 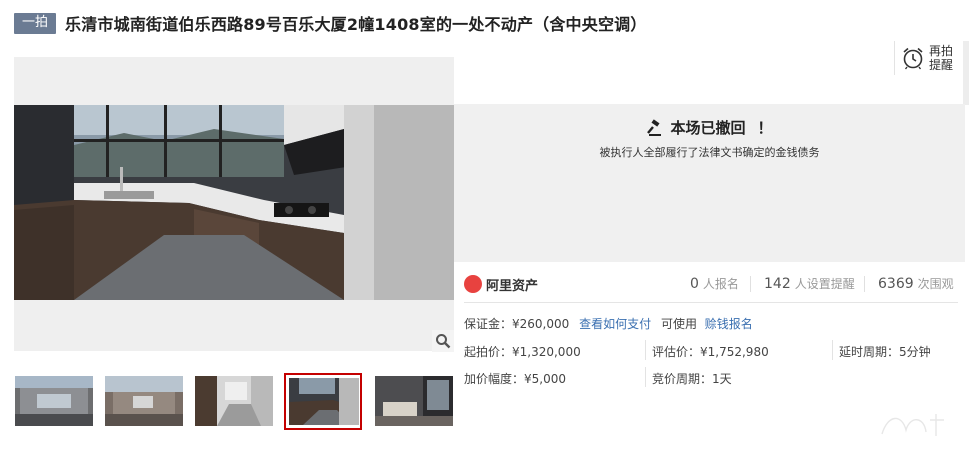 What do you see at coordinates (824, 284) in the screenshot?
I see `reminder-count-unit: 人设置提醒` at bounding box center [824, 284].